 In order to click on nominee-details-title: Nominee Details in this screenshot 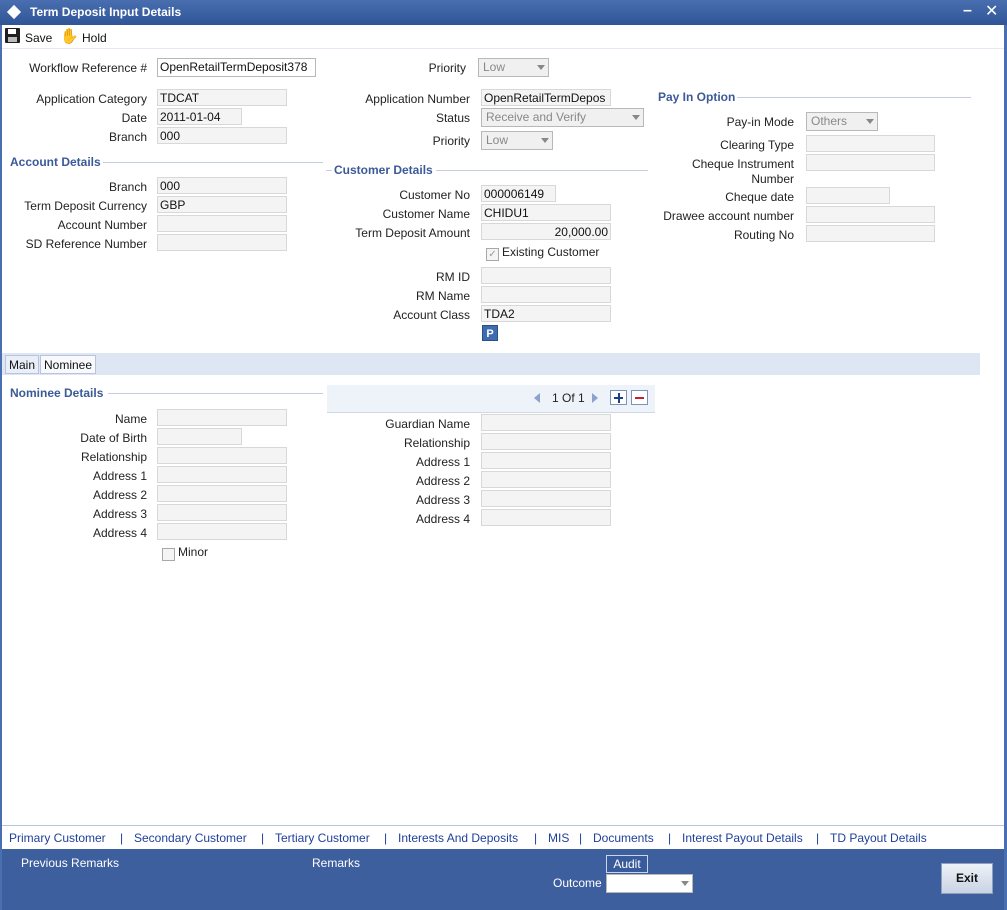, I will do `click(57, 393)`.